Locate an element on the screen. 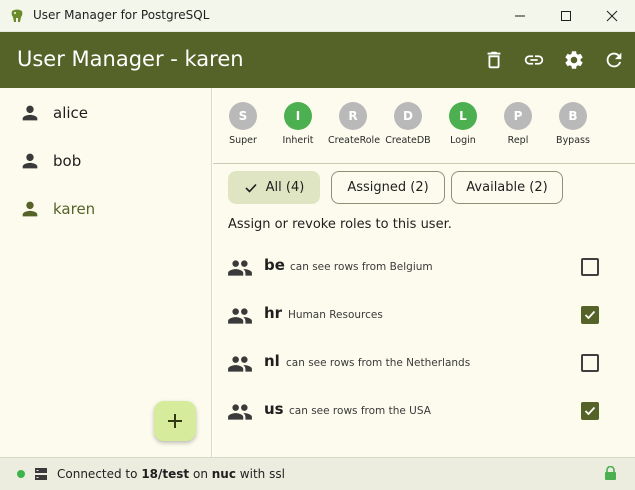  attribute-label: Super is located at coordinates (243, 140).